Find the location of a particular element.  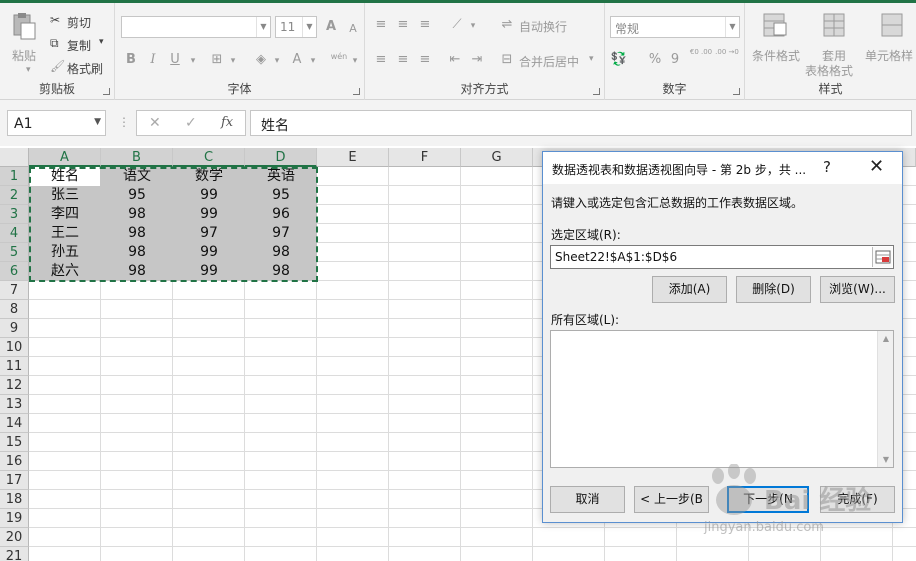

conditional-format-icon is located at coordinates (775, 24).